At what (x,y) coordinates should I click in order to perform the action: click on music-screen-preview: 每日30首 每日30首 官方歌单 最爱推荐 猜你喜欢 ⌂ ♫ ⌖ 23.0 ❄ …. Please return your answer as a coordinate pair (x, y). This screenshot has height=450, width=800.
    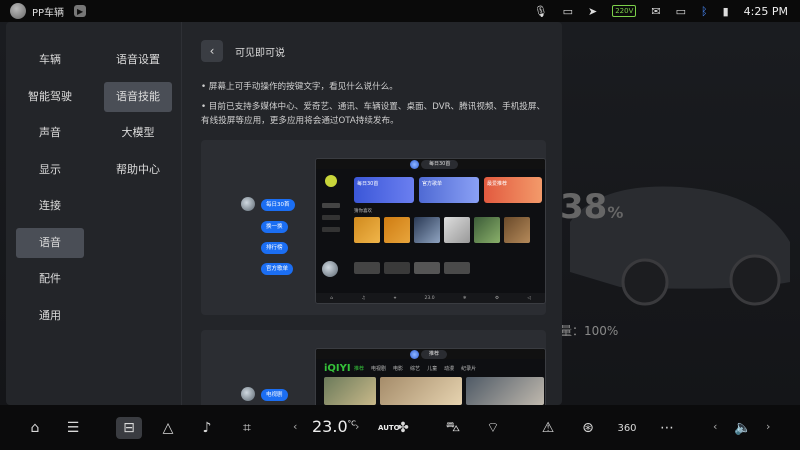
    Looking at the image, I should click on (430, 231).